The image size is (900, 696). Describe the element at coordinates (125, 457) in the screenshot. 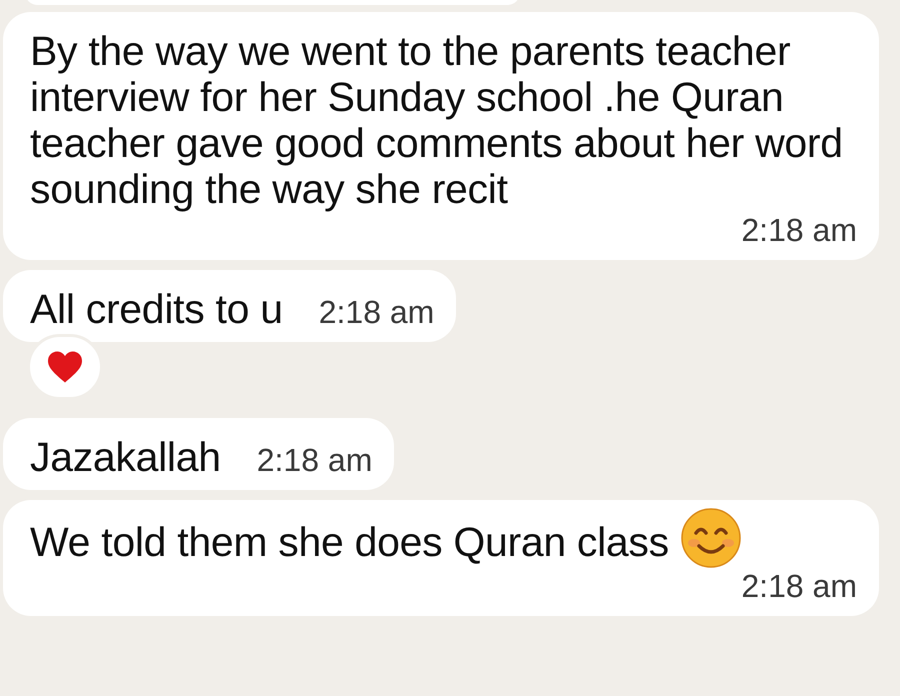

I see `message-text: Jazakallah` at that location.